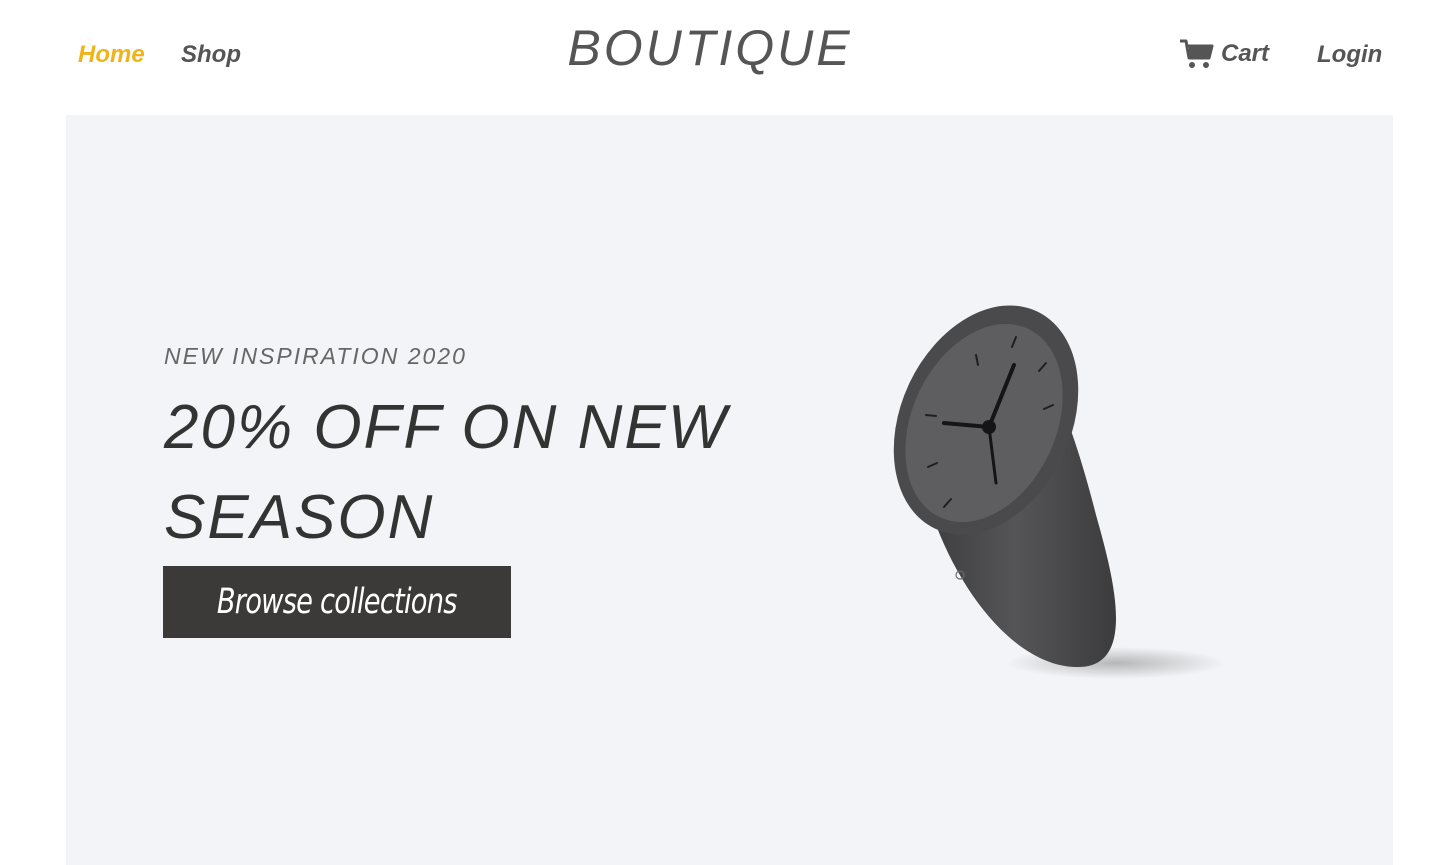 This screenshot has width=1452, height=865. I want to click on clock-image, so click(1059, 492).